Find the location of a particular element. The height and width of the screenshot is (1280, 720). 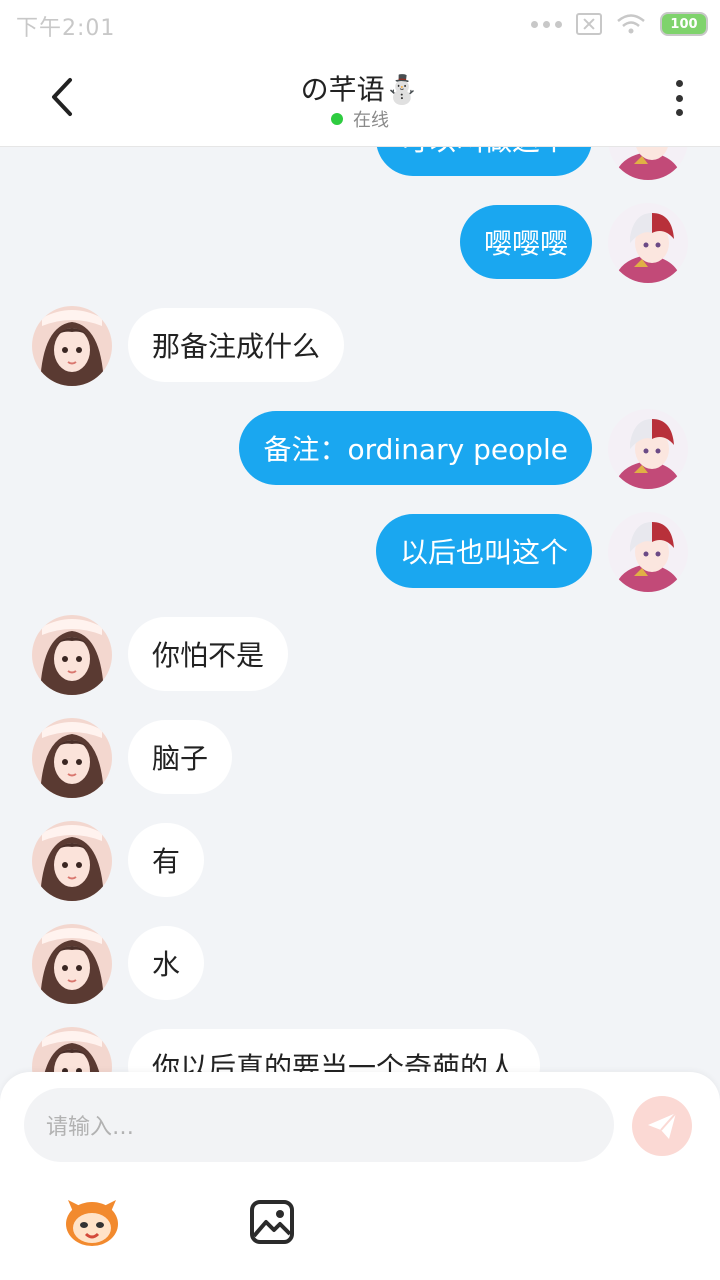

send-button is located at coordinates (662, 1126).